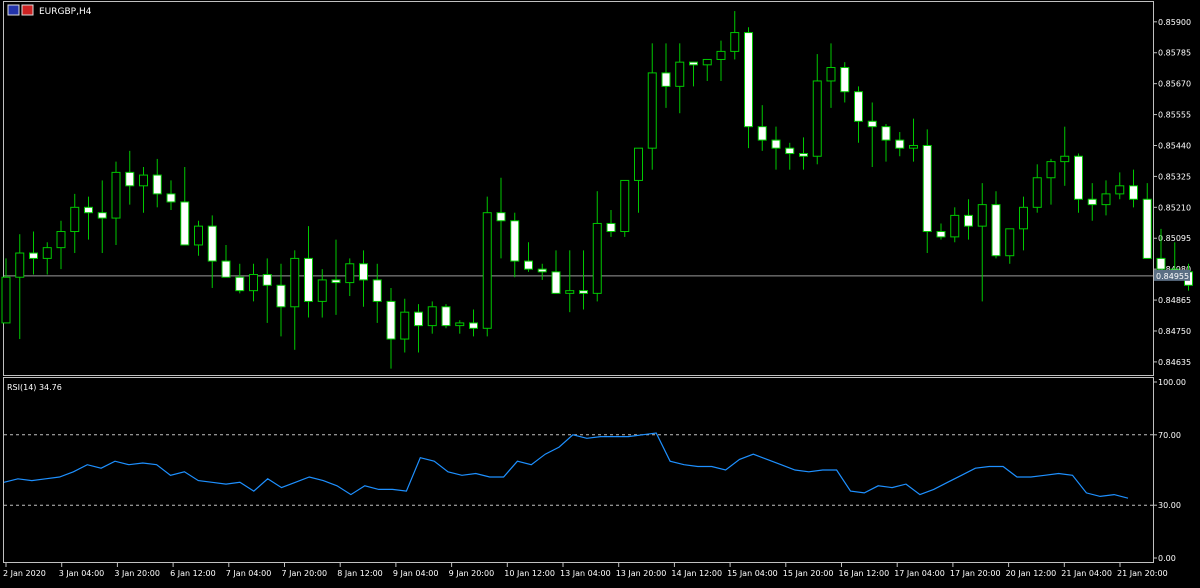 This screenshot has height=588, width=1200. What do you see at coordinates (34, 387) in the screenshot?
I see `rsi-label: RSI(14) 34.76` at bounding box center [34, 387].